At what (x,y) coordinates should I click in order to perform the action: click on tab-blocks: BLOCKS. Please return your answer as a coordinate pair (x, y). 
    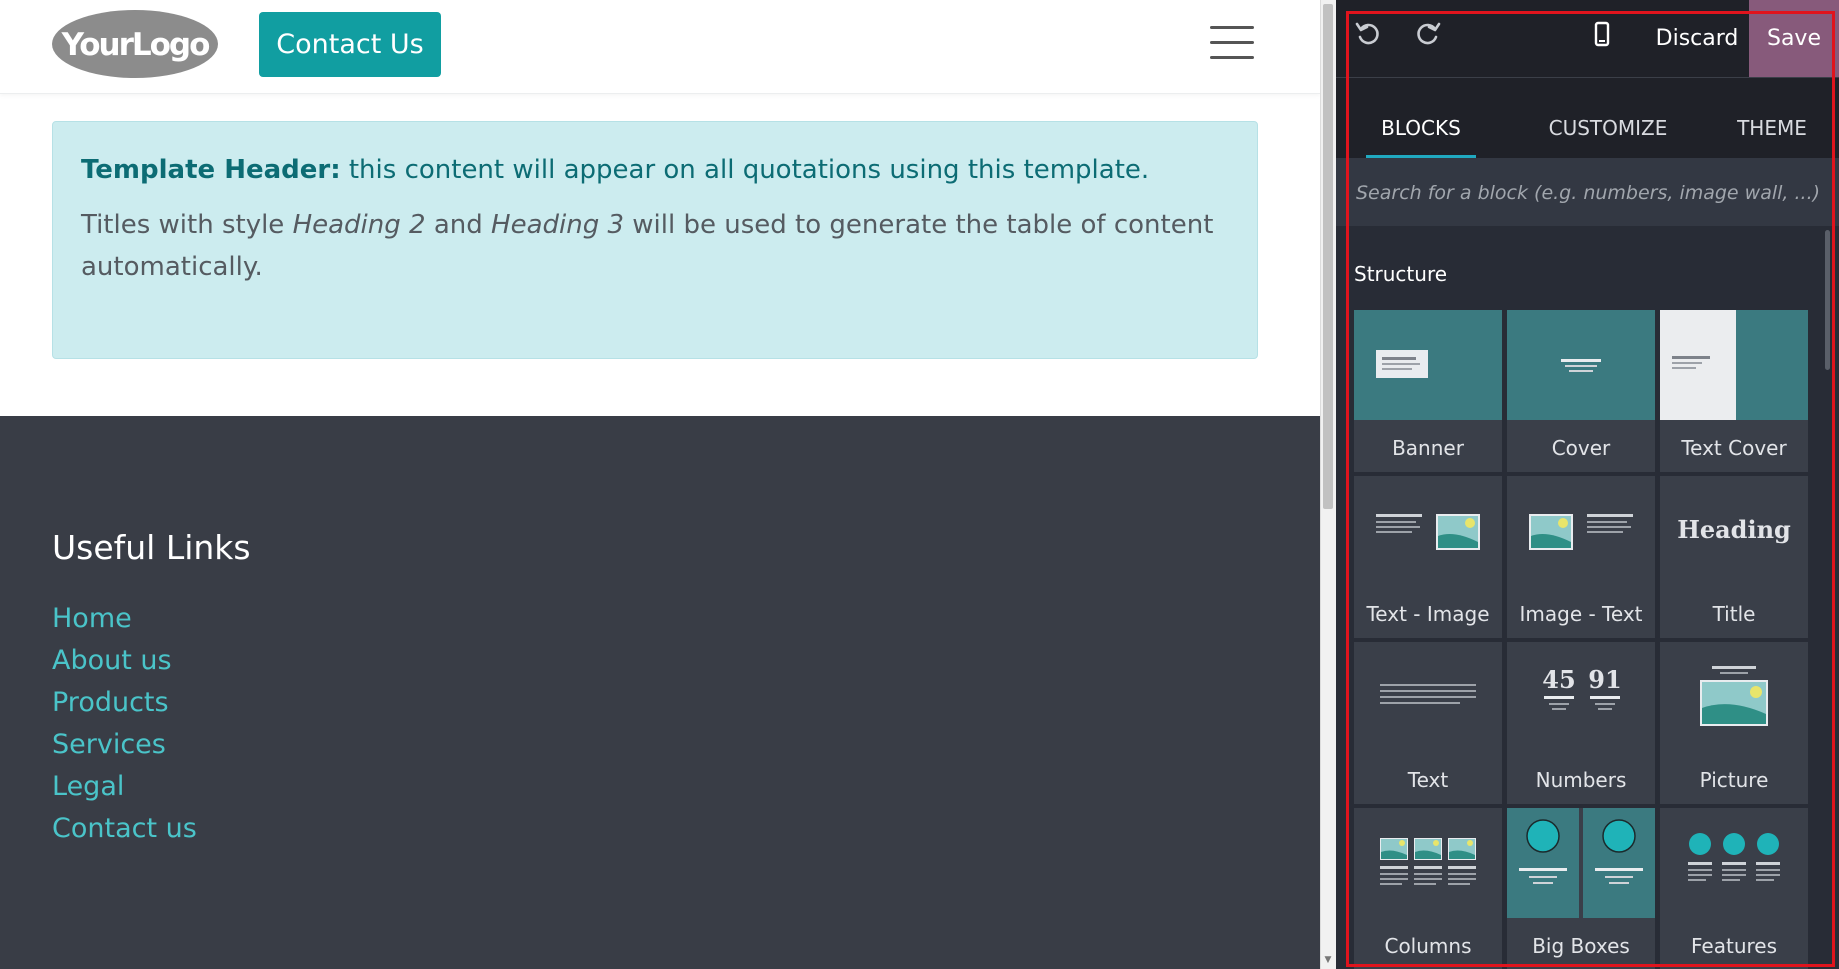
    Looking at the image, I should click on (1421, 118).